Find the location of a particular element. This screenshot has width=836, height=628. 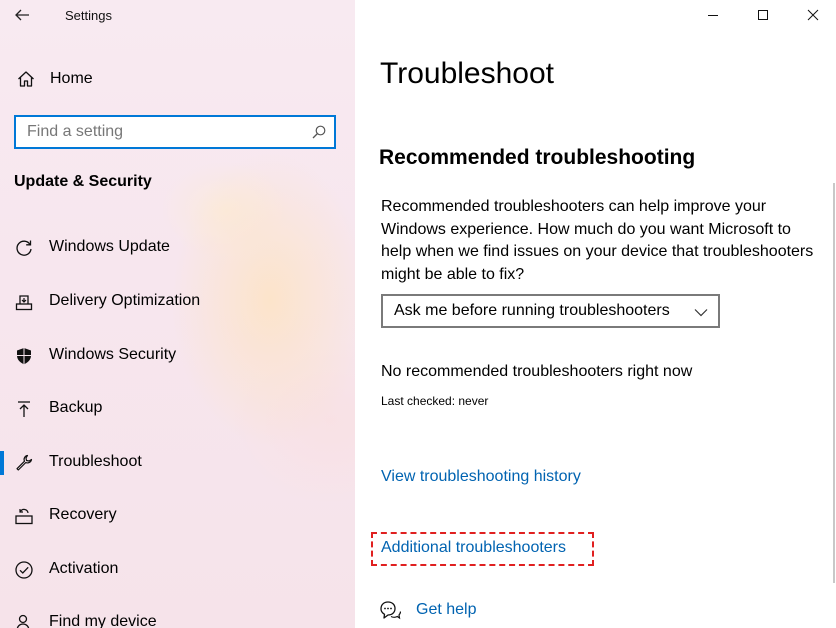

recovery-icon is located at coordinates (24, 516).